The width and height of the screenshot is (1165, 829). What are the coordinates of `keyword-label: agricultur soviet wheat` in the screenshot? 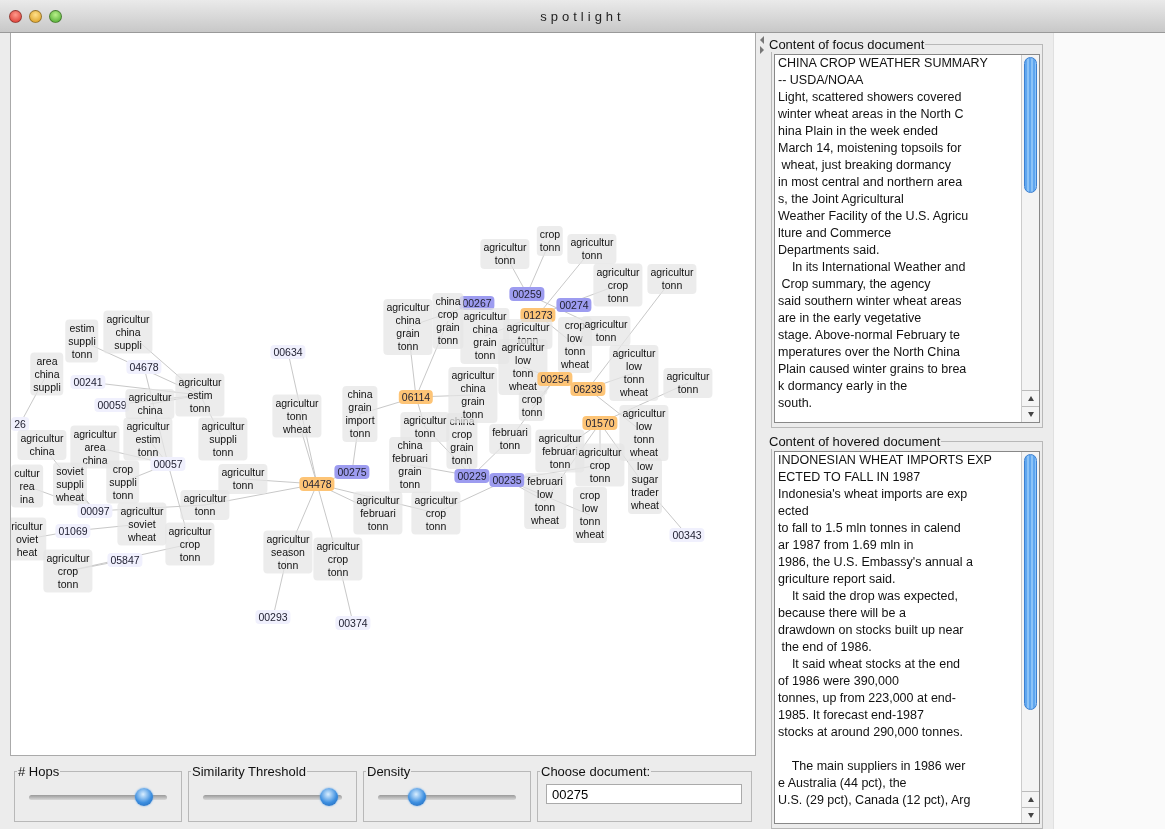 It's located at (142, 524).